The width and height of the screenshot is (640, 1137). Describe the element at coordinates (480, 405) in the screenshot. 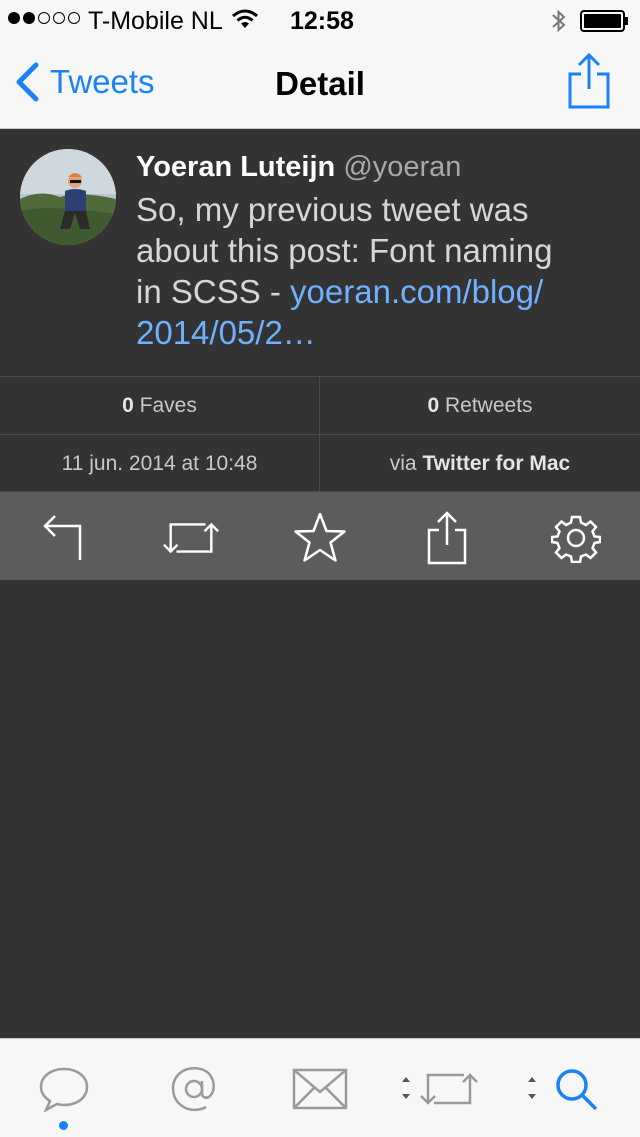

I see `retweets-count: 0 Retweets` at that location.